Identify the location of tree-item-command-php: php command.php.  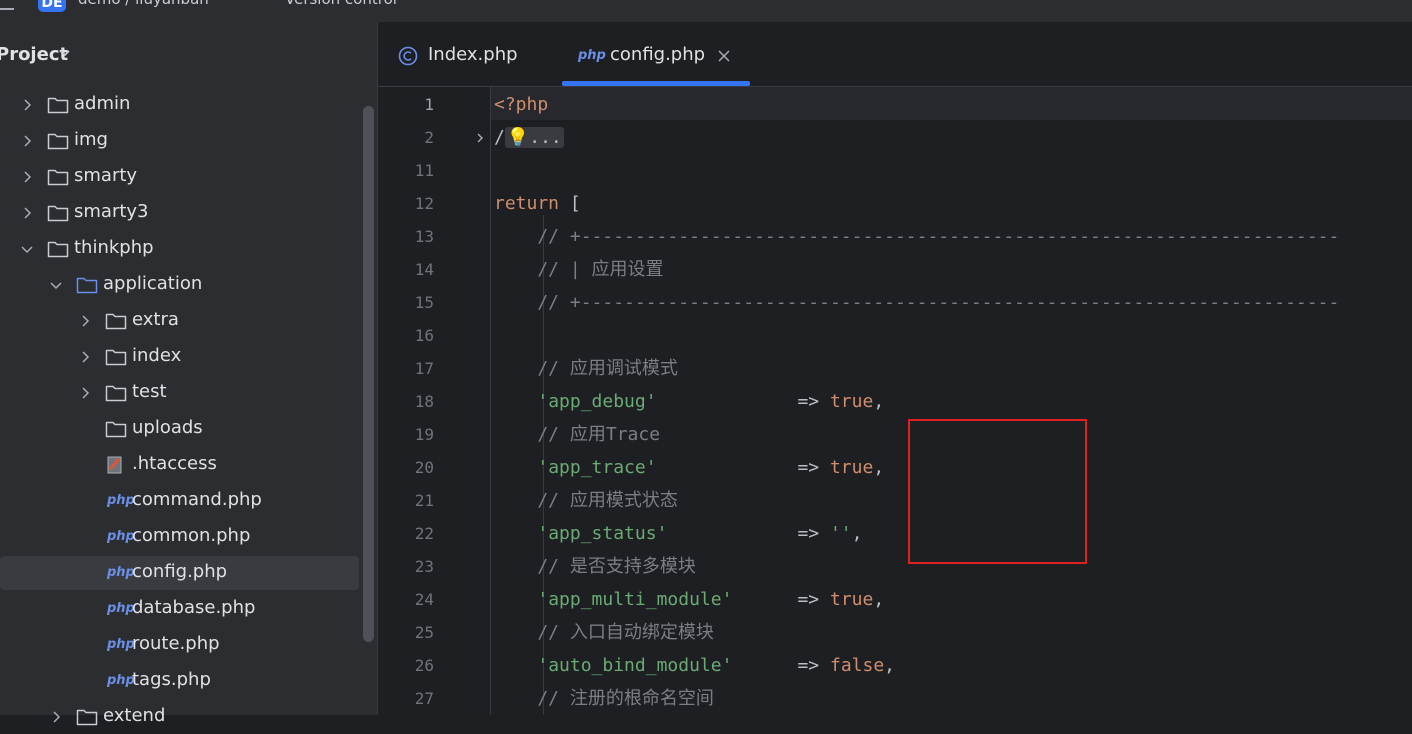
(180, 501).